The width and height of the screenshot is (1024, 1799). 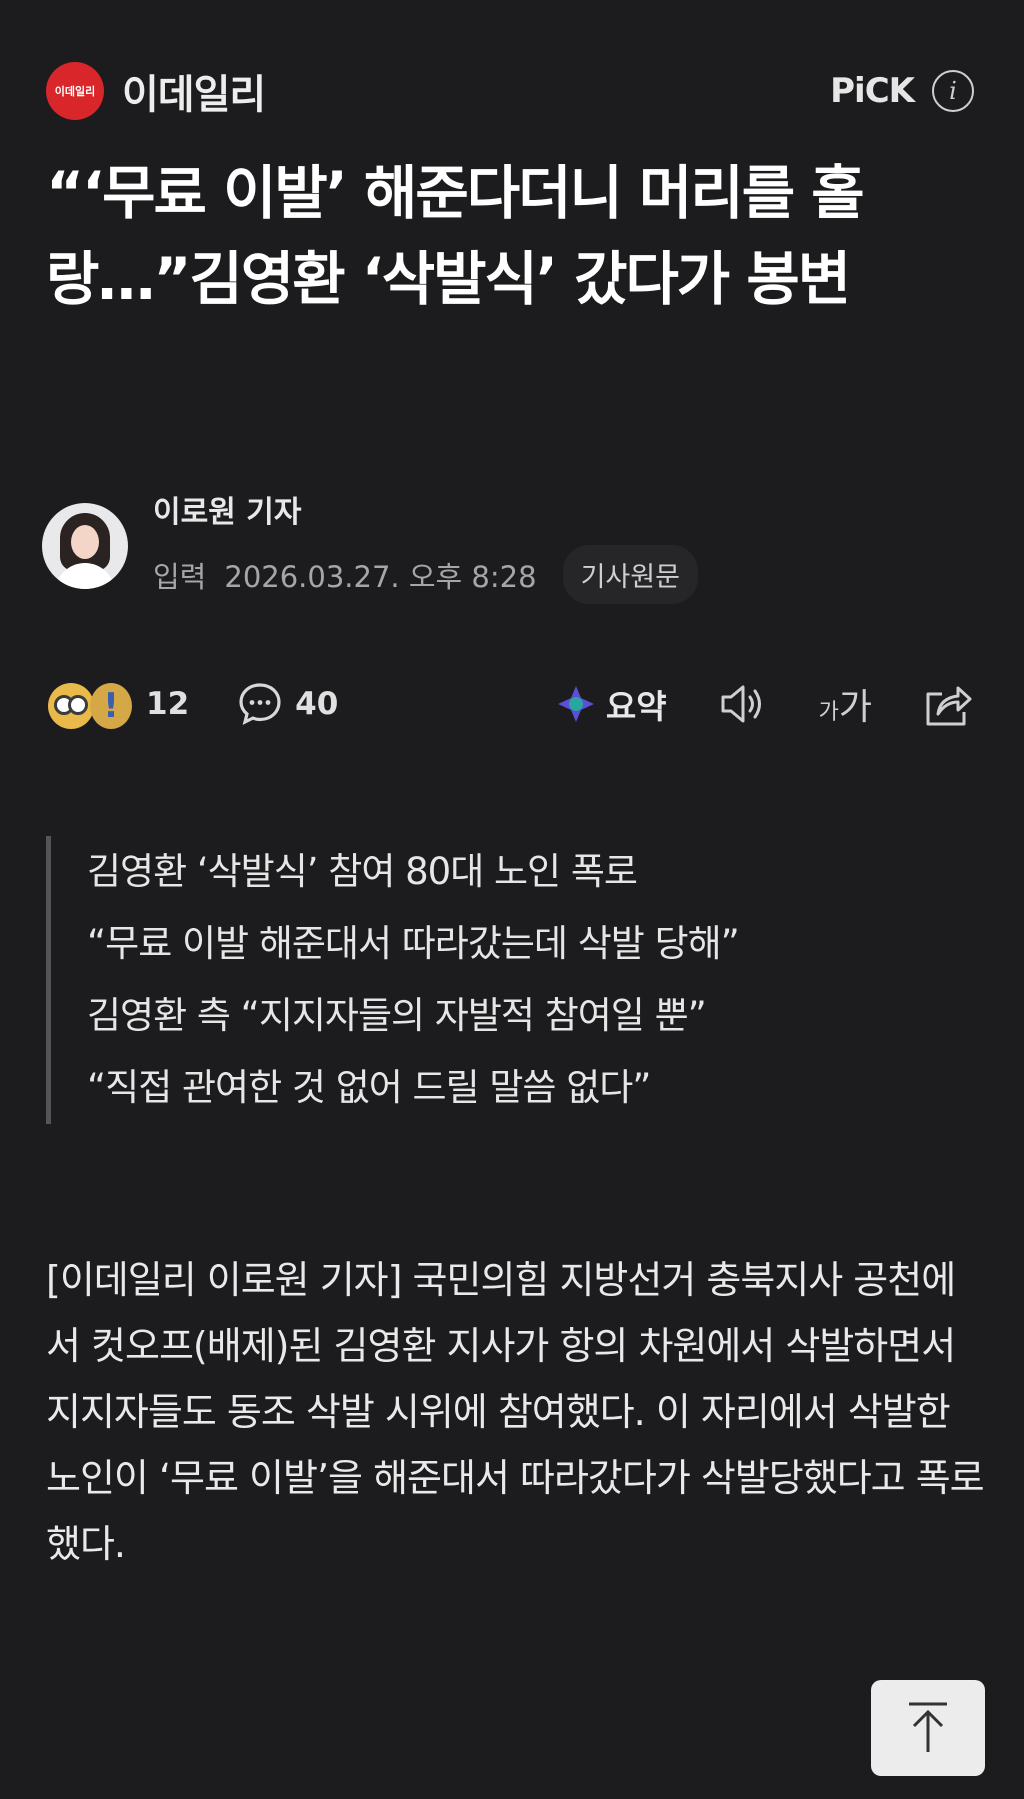 What do you see at coordinates (455, 236) in the screenshot?
I see `article-headline: “‘무료 이발’ 해준다더니 머리를 홀랑…”김영환 ‘삭발식’ 갔다가 봉변` at bounding box center [455, 236].